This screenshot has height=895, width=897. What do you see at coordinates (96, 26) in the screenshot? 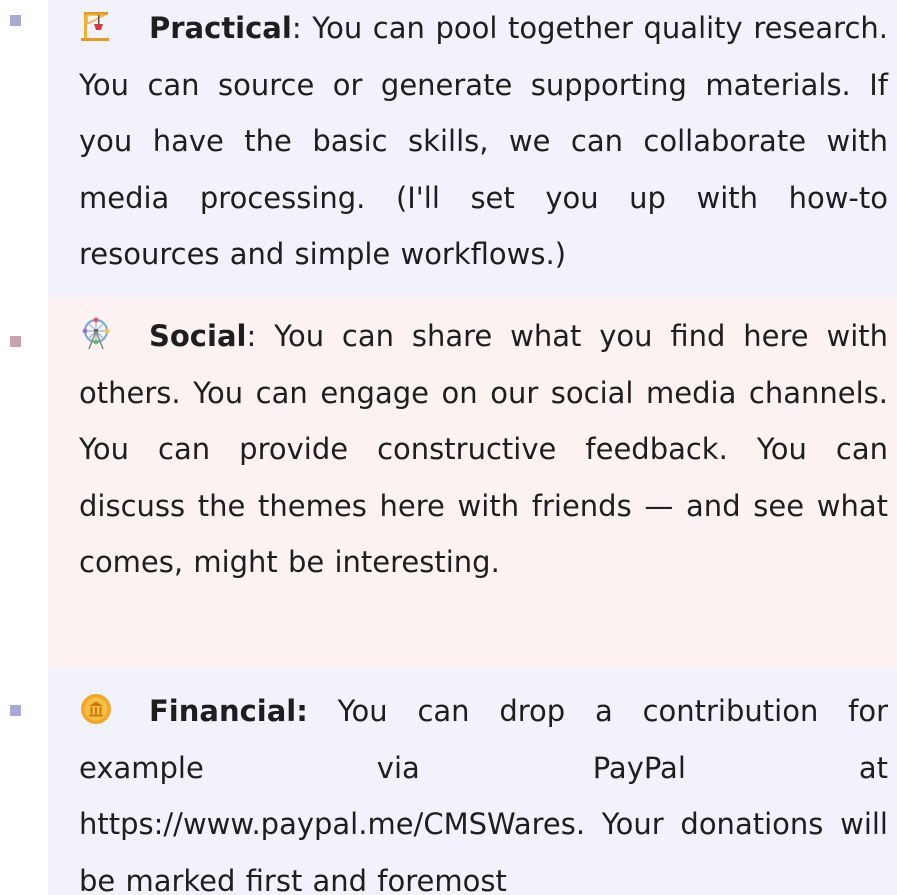
I see `crane-icon` at bounding box center [96, 26].